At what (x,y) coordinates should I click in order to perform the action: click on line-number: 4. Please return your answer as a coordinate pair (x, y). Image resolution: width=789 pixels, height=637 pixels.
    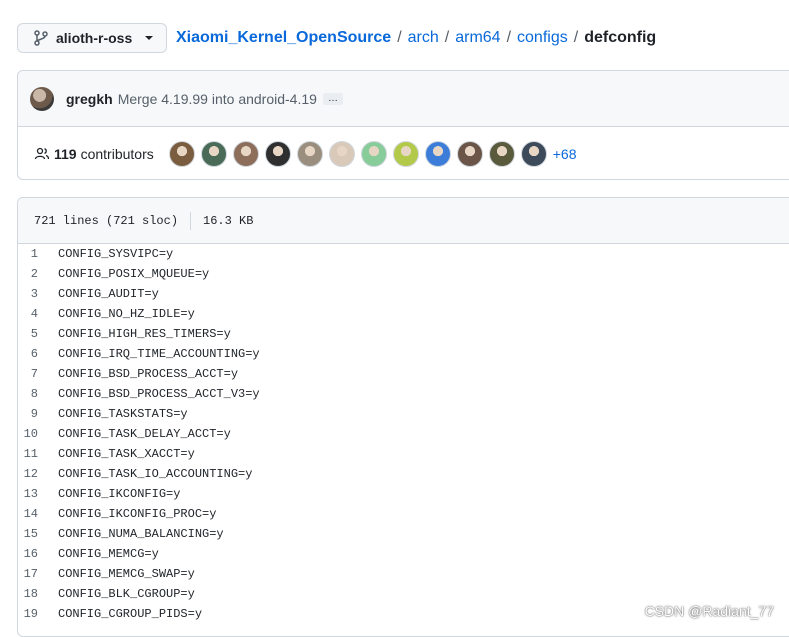
    Looking at the image, I should click on (38, 314).